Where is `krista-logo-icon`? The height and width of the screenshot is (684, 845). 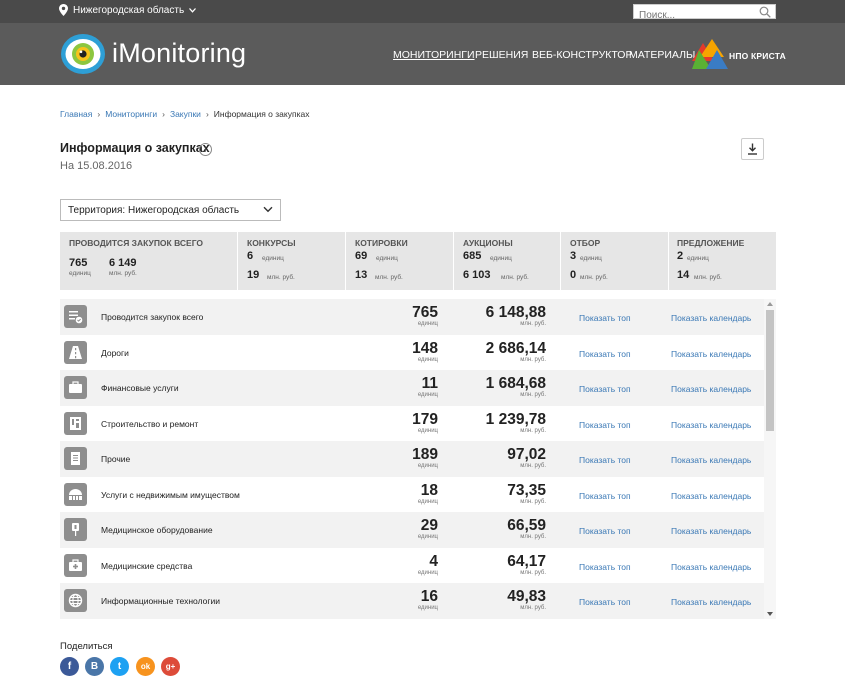 krista-logo-icon is located at coordinates (710, 54).